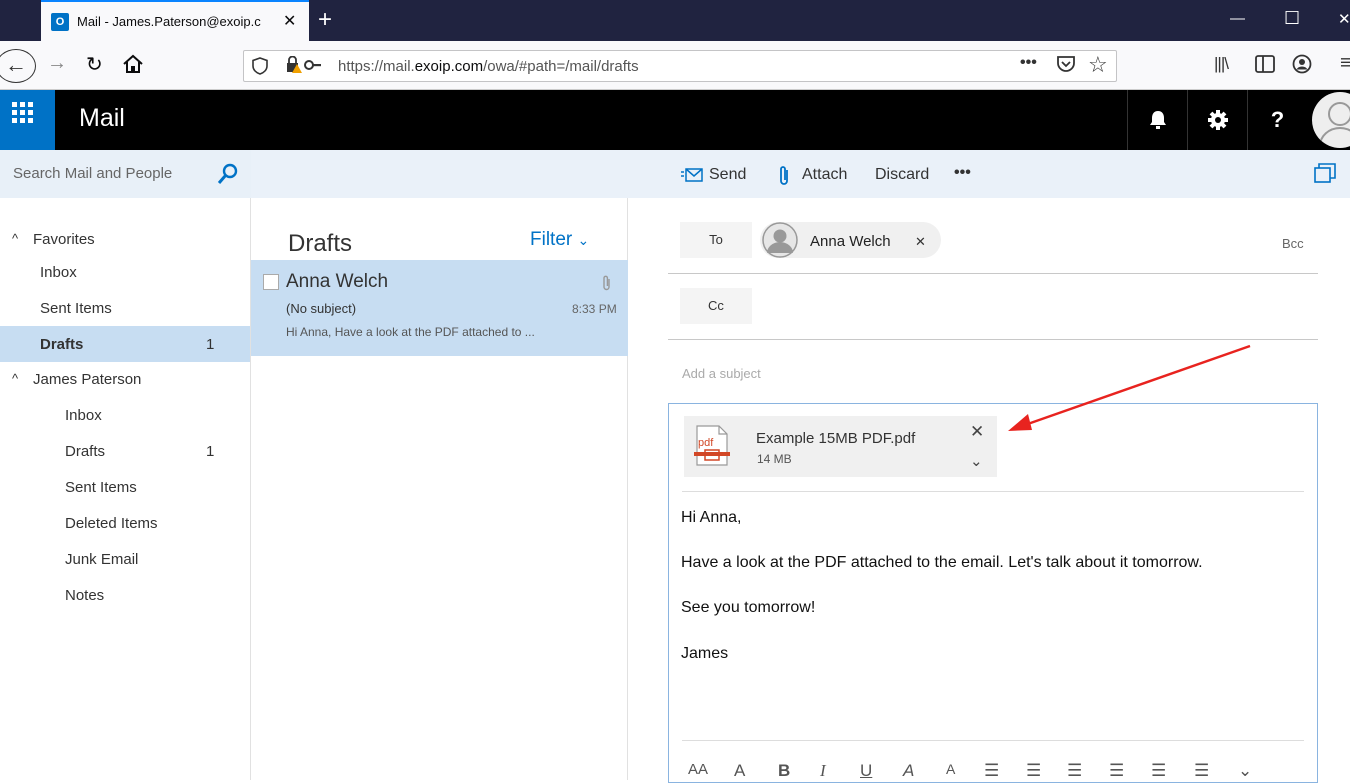 The width and height of the screenshot is (1350, 783). What do you see at coordinates (84, 595) in the screenshot?
I see `folder-notes: Notes` at bounding box center [84, 595].